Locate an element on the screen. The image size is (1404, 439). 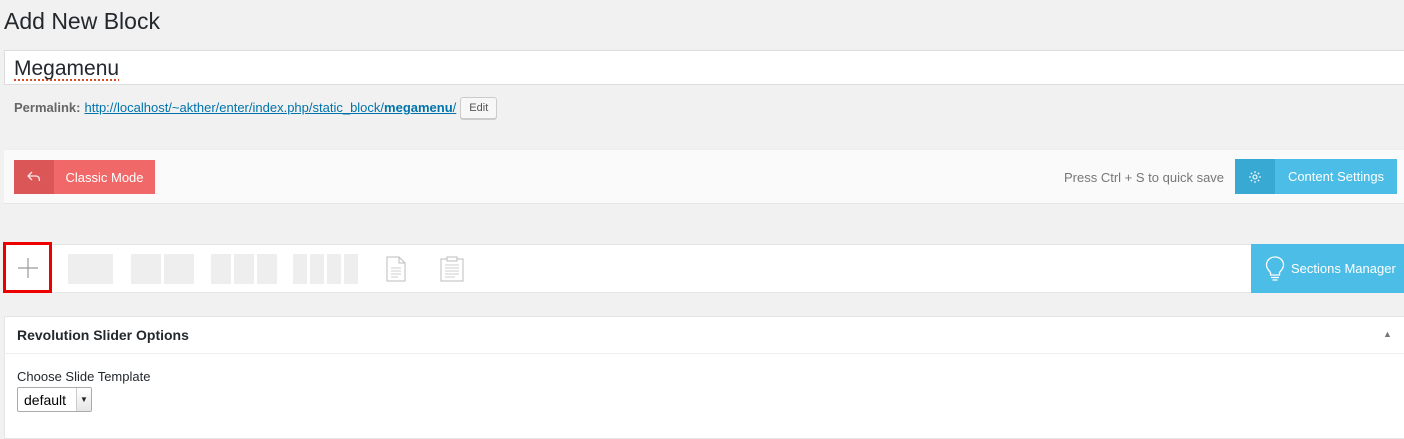
post-title-input: Megamenu is located at coordinates (704, 67).